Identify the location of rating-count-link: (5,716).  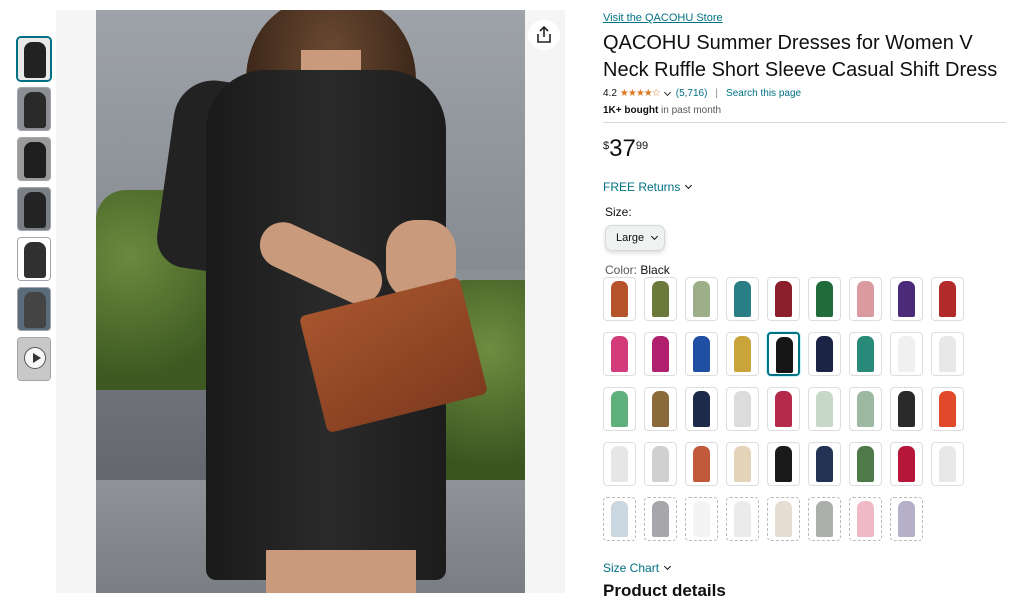
(692, 93).